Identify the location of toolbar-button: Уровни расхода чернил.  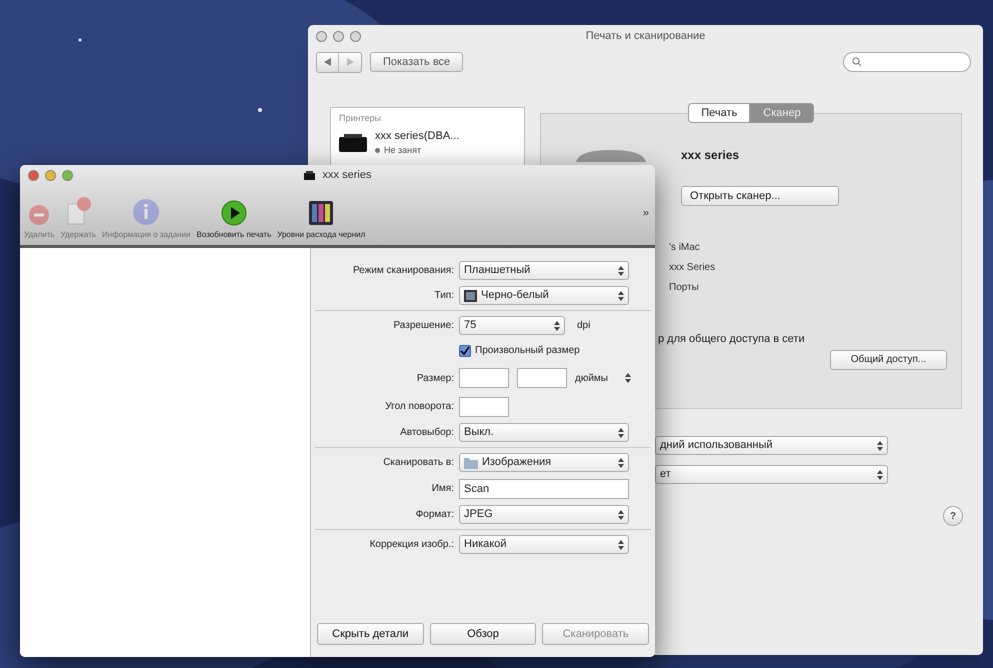
(321, 220).